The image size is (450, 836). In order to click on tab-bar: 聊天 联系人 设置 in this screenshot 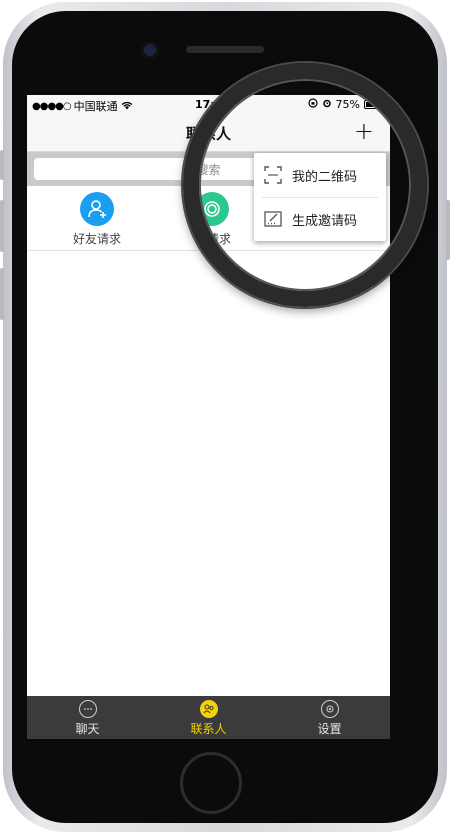, I will do `click(208, 717)`.